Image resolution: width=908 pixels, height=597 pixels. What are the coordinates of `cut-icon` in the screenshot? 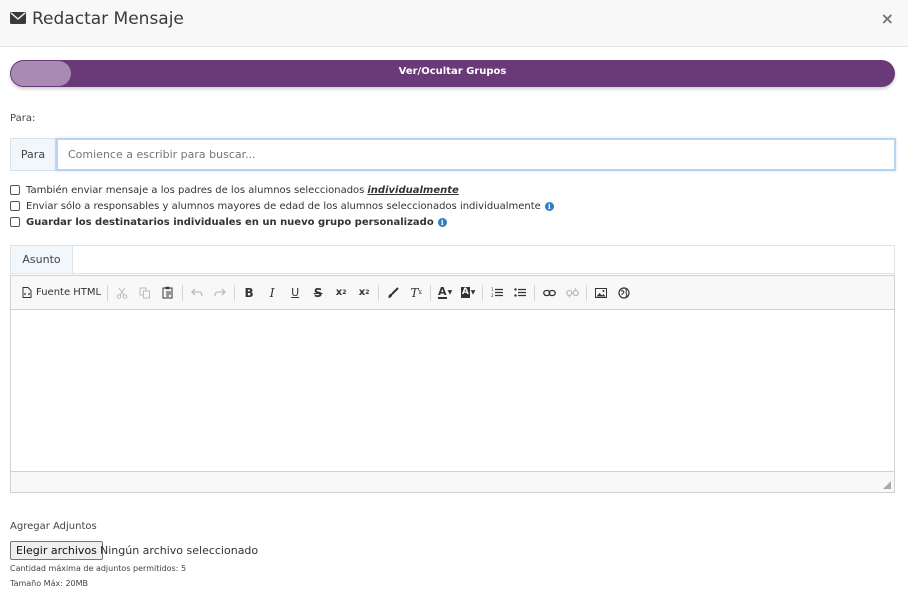 It's located at (122, 293).